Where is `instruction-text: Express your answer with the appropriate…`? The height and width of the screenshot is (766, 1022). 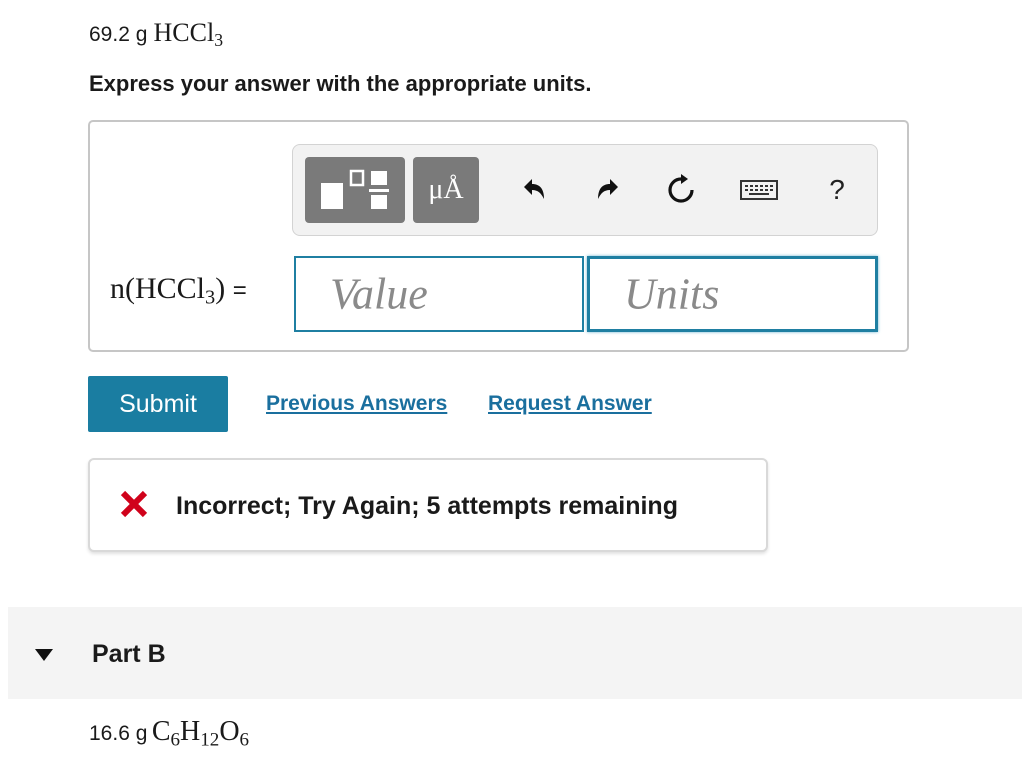 instruction-text: Express your answer with the appropriate… is located at coordinates (340, 83).